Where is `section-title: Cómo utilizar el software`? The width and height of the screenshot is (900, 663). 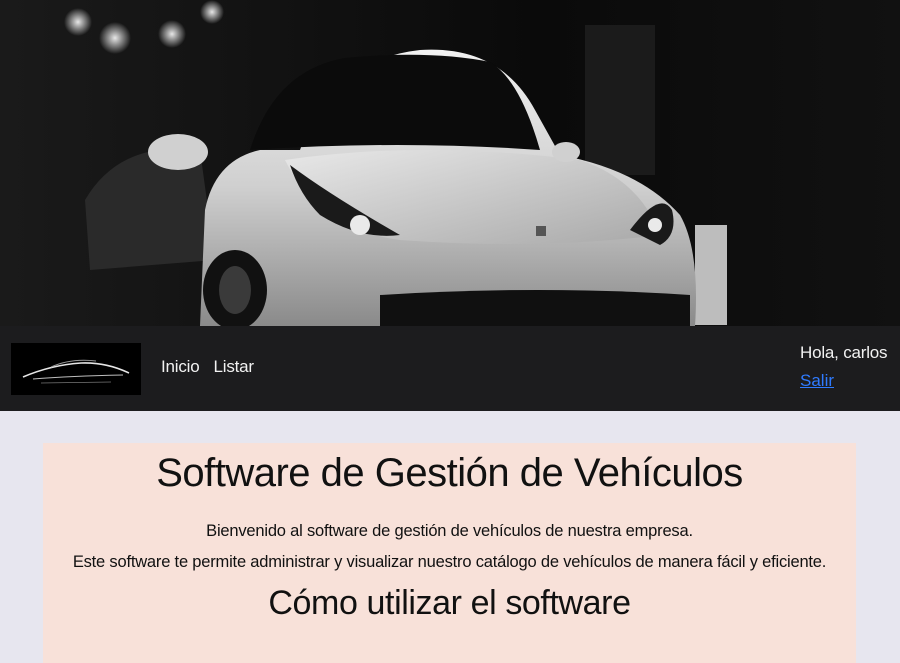 section-title: Cómo utilizar el software is located at coordinates (449, 603).